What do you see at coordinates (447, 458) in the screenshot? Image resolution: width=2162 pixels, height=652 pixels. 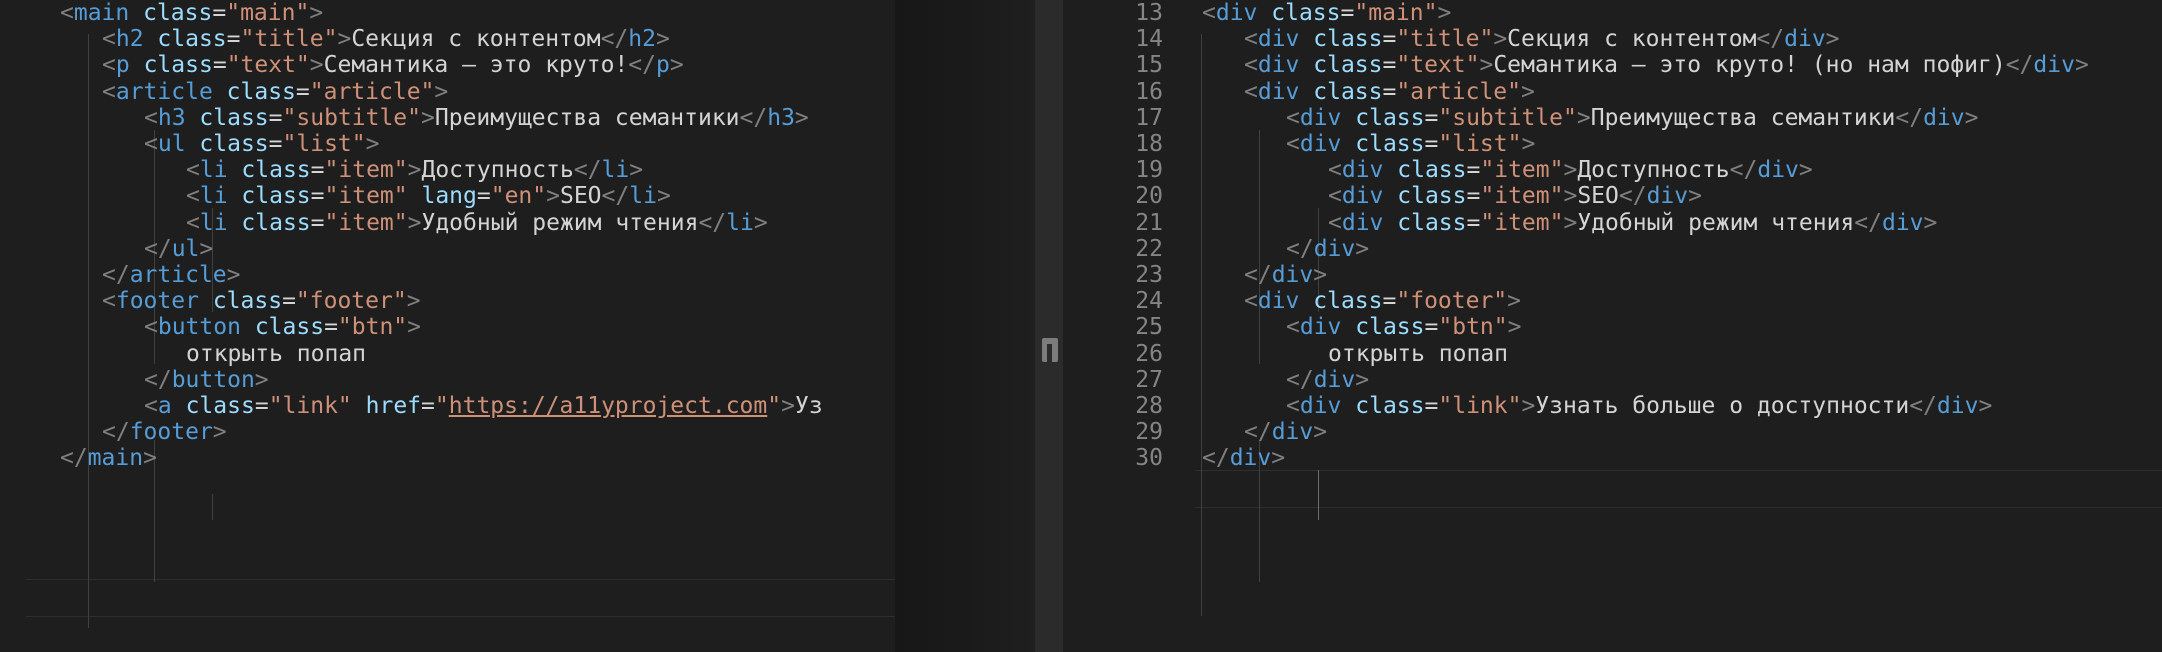 I see `code-line: </main>` at bounding box center [447, 458].